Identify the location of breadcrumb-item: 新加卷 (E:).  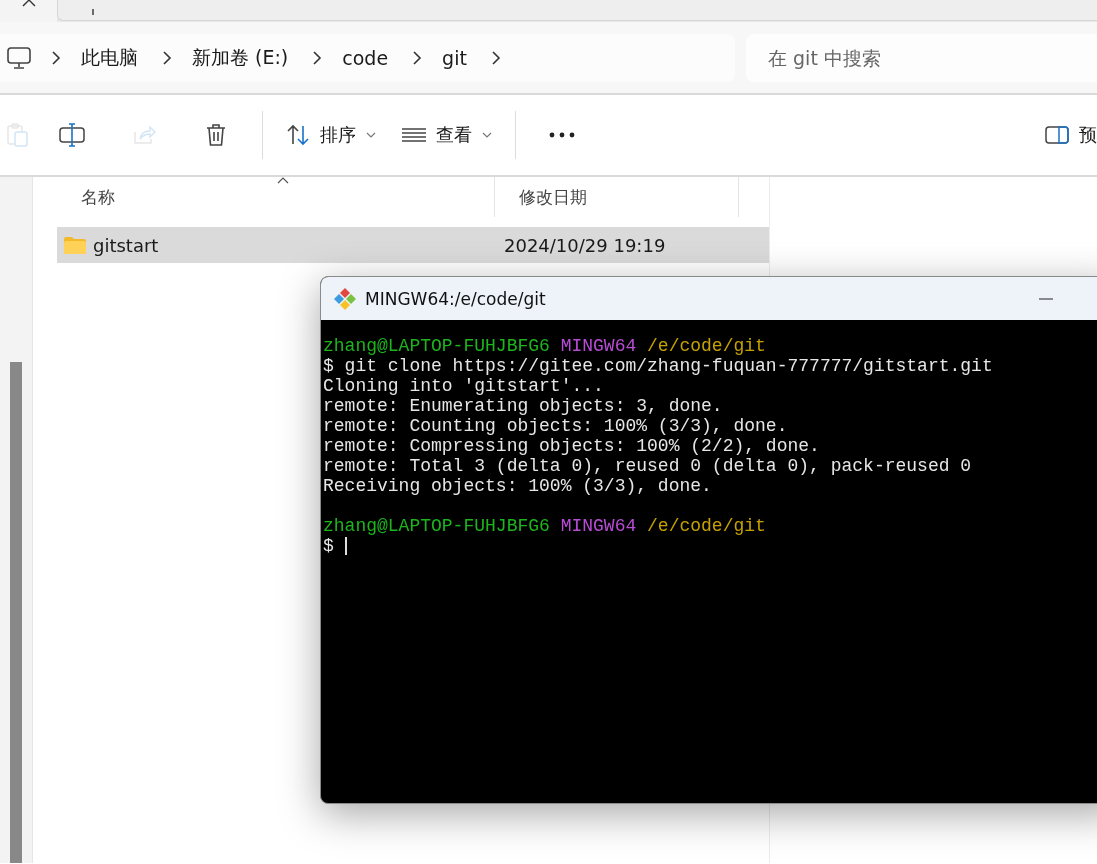
(240, 57).